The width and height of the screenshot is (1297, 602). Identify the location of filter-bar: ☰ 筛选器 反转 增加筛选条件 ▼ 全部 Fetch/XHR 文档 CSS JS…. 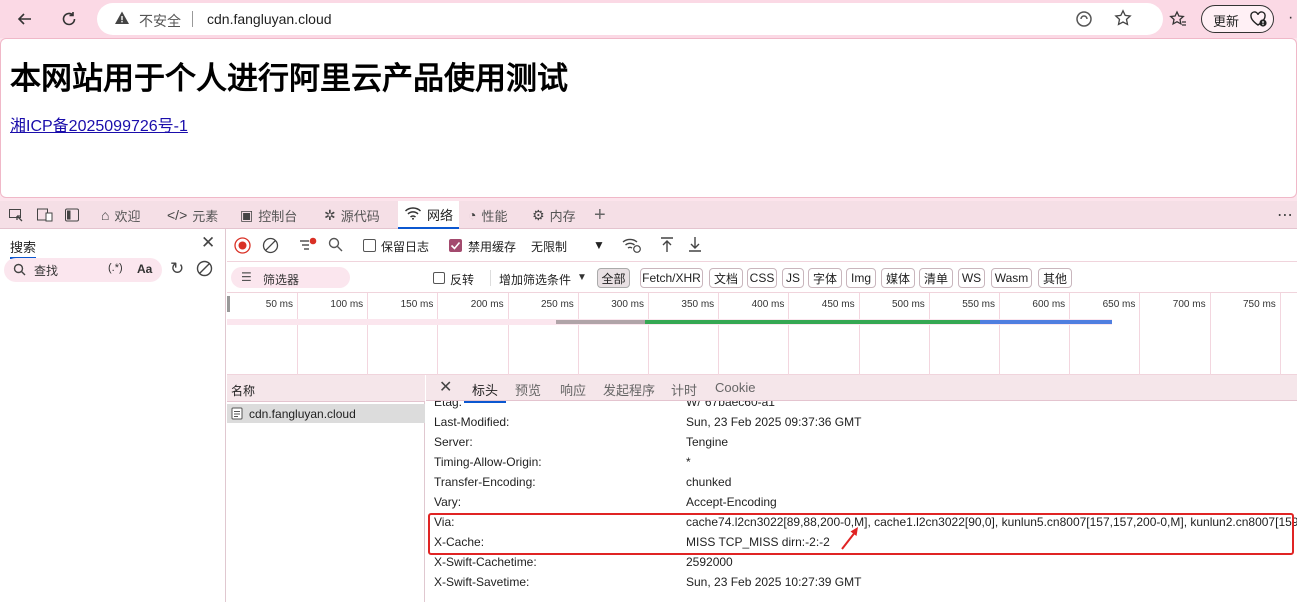
(762, 277).